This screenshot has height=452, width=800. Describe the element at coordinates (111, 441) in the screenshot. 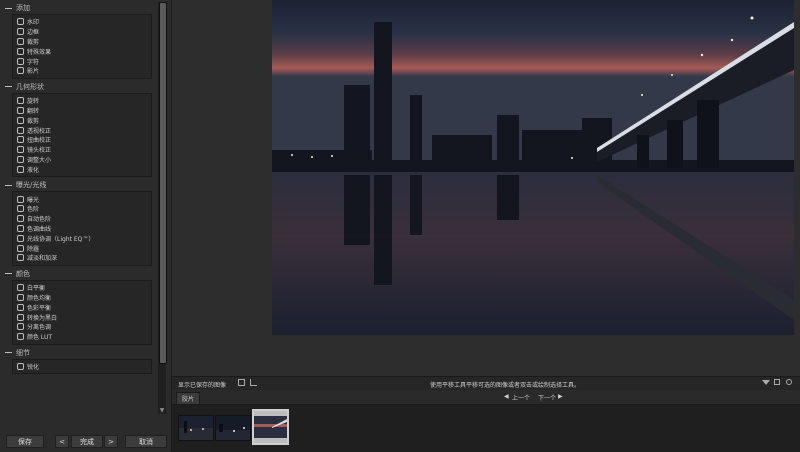

I see `next-arrow-button: >` at that location.